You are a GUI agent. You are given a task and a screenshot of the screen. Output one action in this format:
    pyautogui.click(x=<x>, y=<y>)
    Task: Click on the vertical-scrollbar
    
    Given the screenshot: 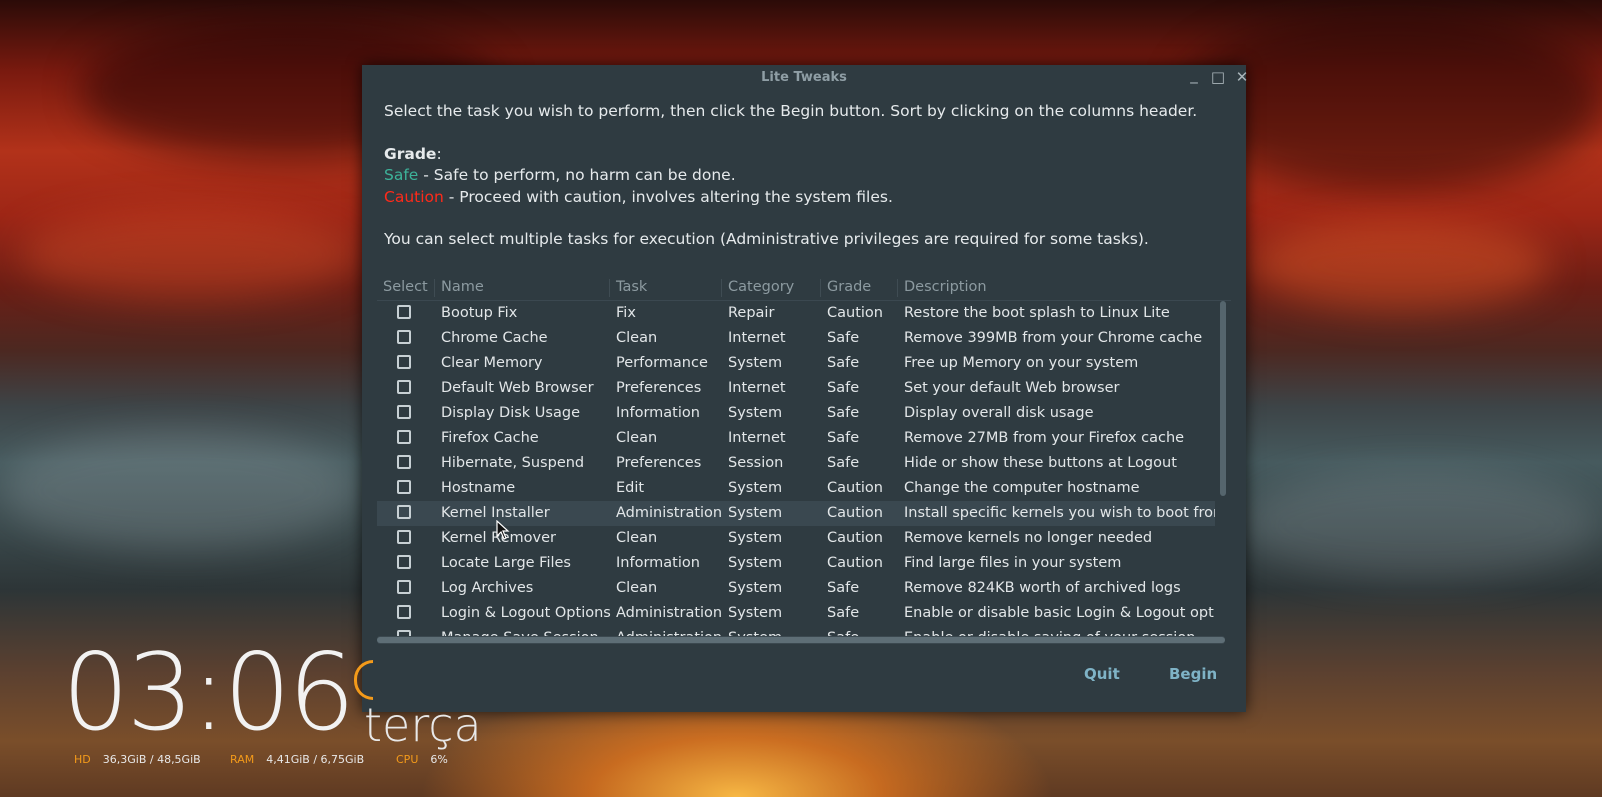 What is the action you would take?
    pyautogui.click(x=1223, y=469)
    